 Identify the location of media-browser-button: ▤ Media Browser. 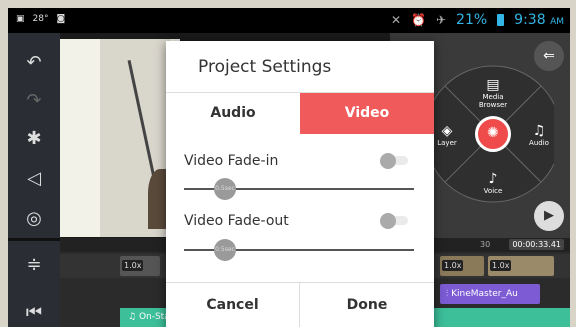
(493, 93).